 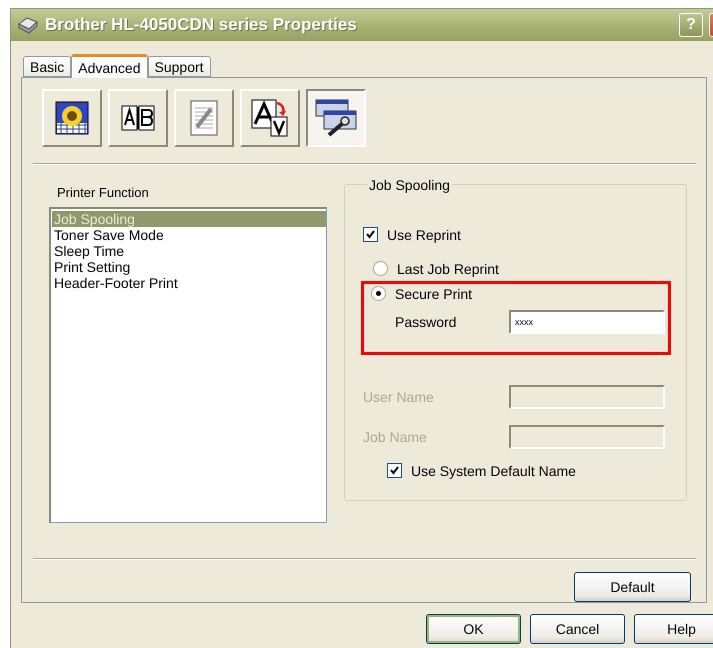 What do you see at coordinates (201, 25) in the screenshot?
I see `window-title: Brother HL-4050CDN series Properties` at bounding box center [201, 25].